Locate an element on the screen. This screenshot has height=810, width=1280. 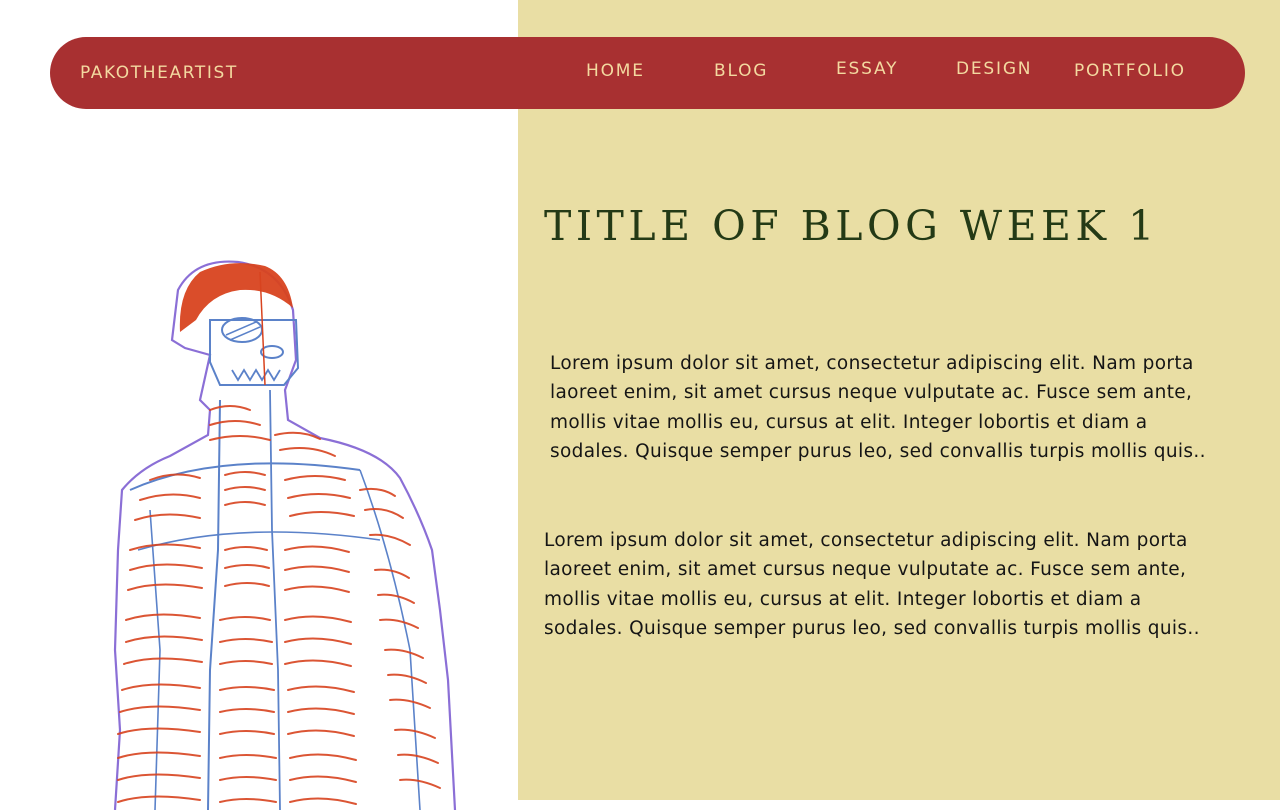
nav-design-link: DESIGN is located at coordinates (994, 69).